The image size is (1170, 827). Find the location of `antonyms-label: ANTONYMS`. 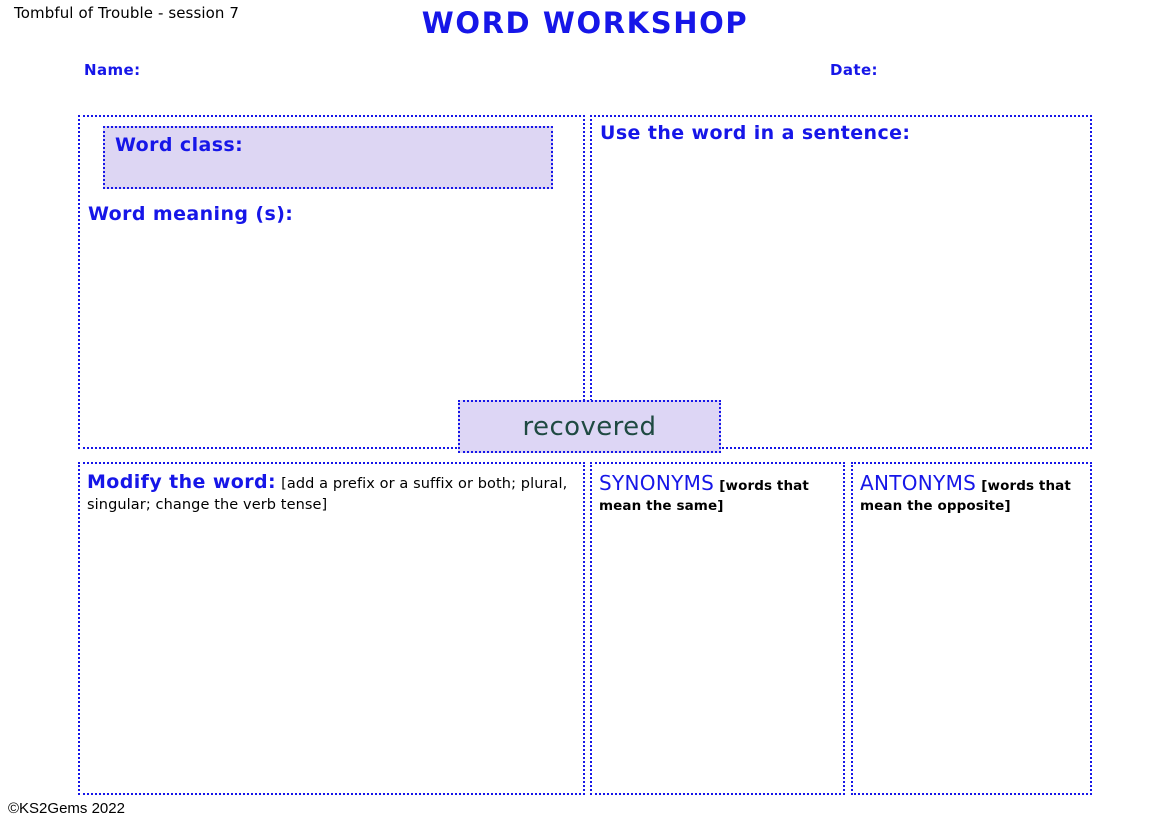

antonyms-label: ANTONYMS is located at coordinates (918, 483).